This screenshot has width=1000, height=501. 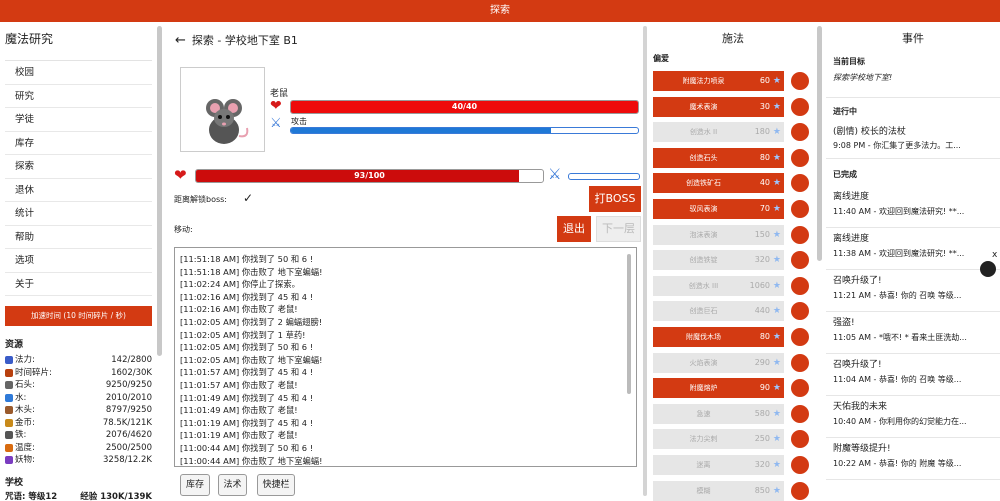 What do you see at coordinates (78, 167) in the screenshot?
I see `nav-item: 探索` at bounding box center [78, 167].